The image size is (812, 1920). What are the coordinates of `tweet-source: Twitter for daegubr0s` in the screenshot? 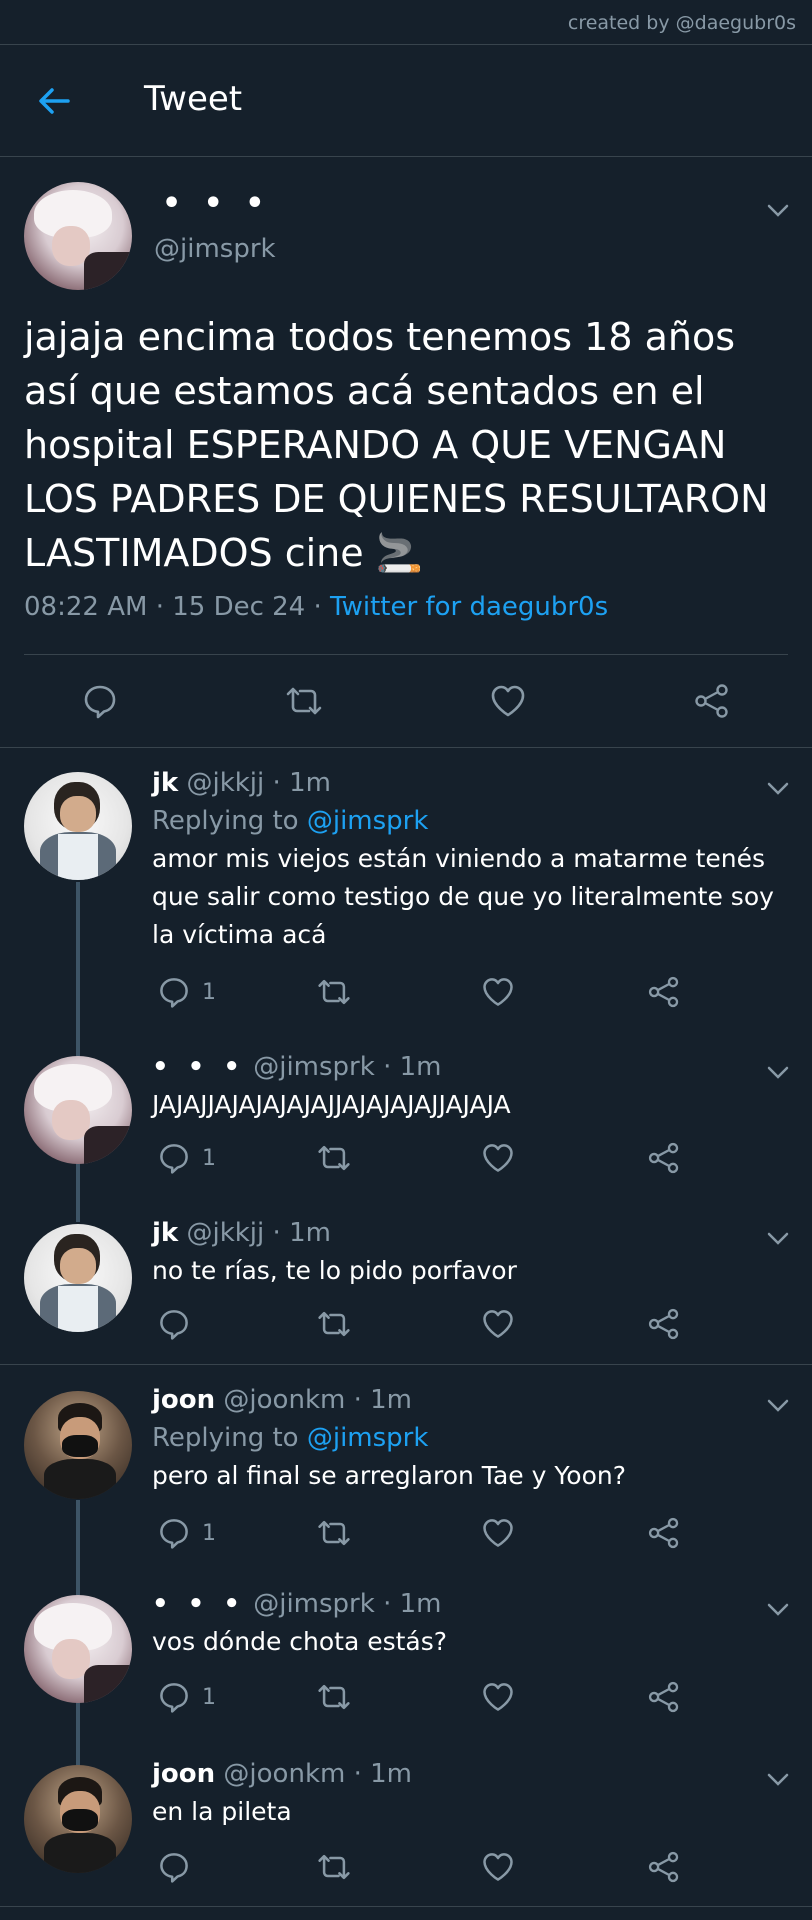 It's located at (469, 607).